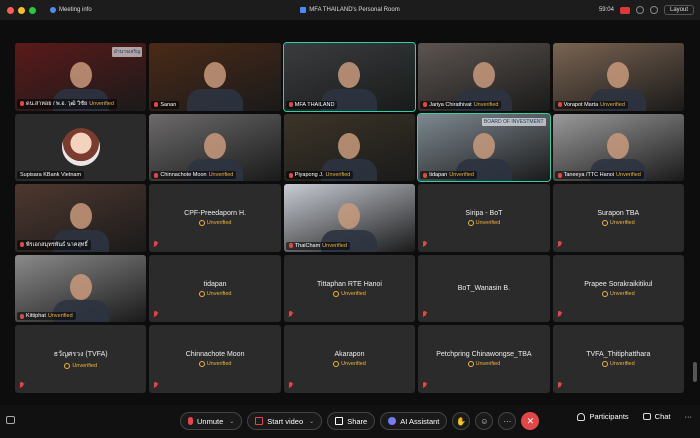 This screenshot has width=700, height=438. Describe the element at coordinates (127, 52) in the screenshot. I see `background-sign: อำนาจเจริญ` at that location.